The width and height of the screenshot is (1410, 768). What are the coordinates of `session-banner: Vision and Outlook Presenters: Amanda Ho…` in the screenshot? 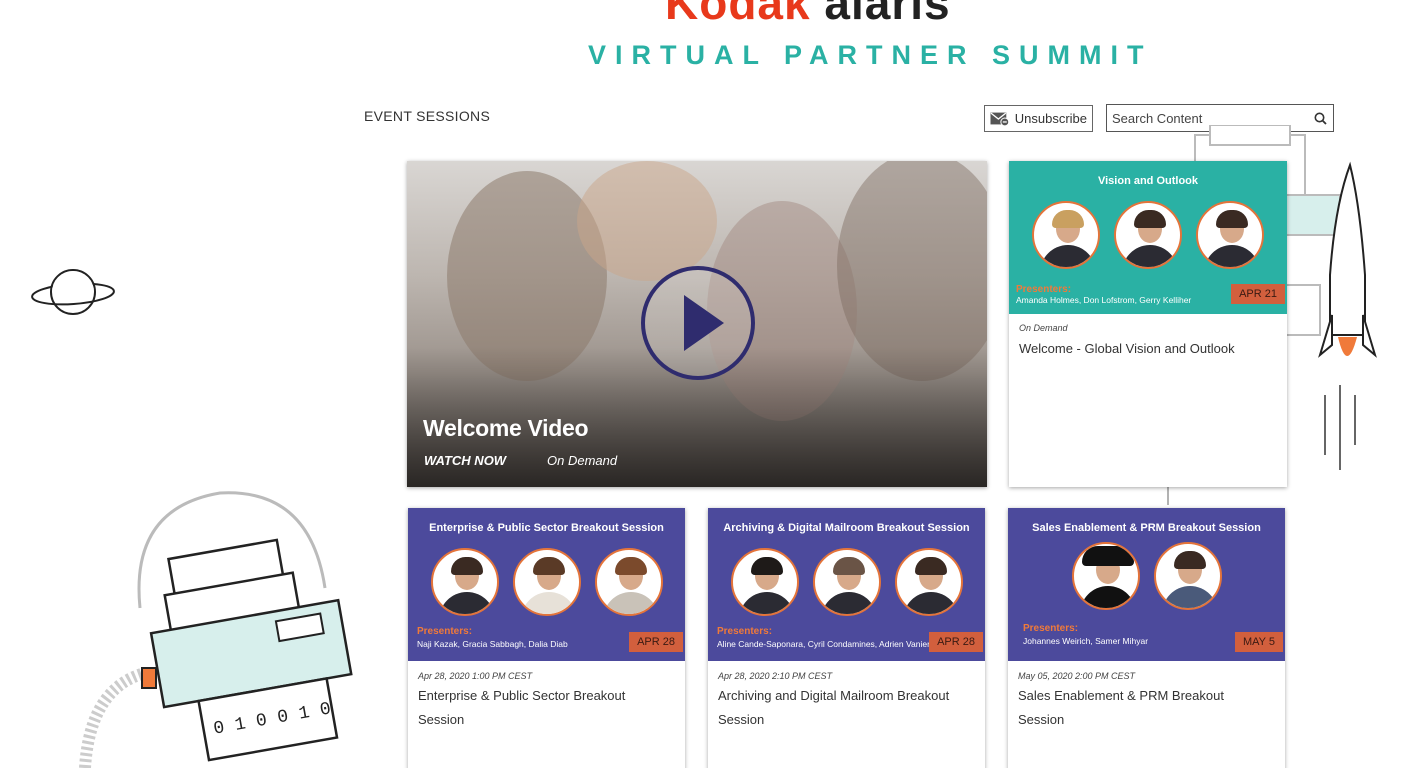 It's located at (1148, 237).